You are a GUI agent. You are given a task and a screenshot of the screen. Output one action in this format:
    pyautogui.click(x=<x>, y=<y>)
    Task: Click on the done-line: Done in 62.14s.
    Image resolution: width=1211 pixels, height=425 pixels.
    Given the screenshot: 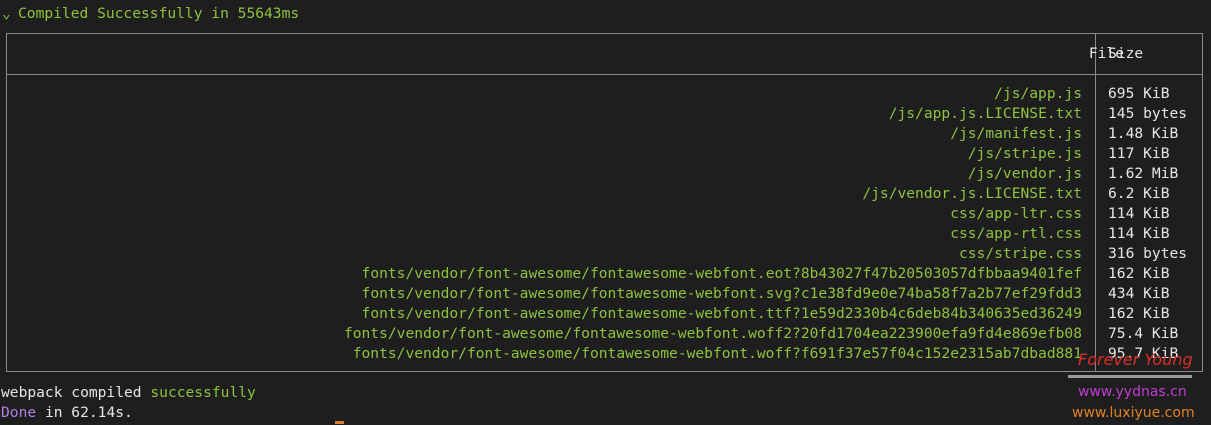 What is the action you would take?
    pyautogui.click(x=67, y=413)
    